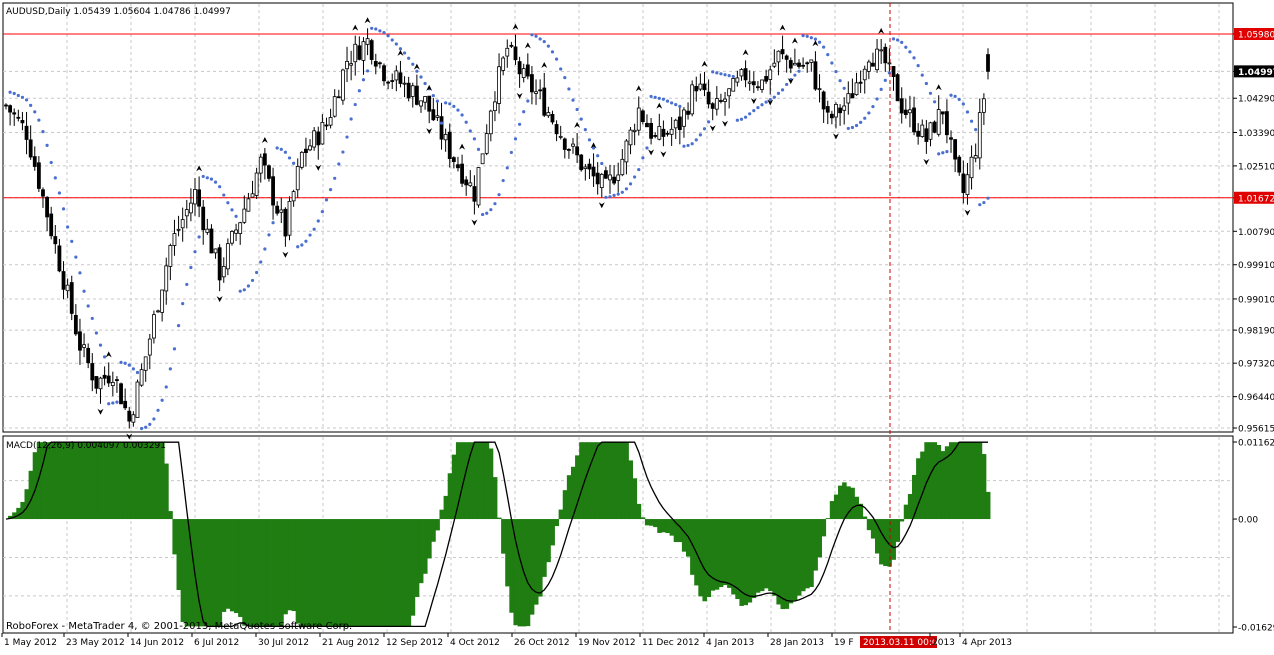 Image resolution: width=1274 pixels, height=655 pixels. I want to click on price-tick-label: 0.98190, so click(1256, 332).